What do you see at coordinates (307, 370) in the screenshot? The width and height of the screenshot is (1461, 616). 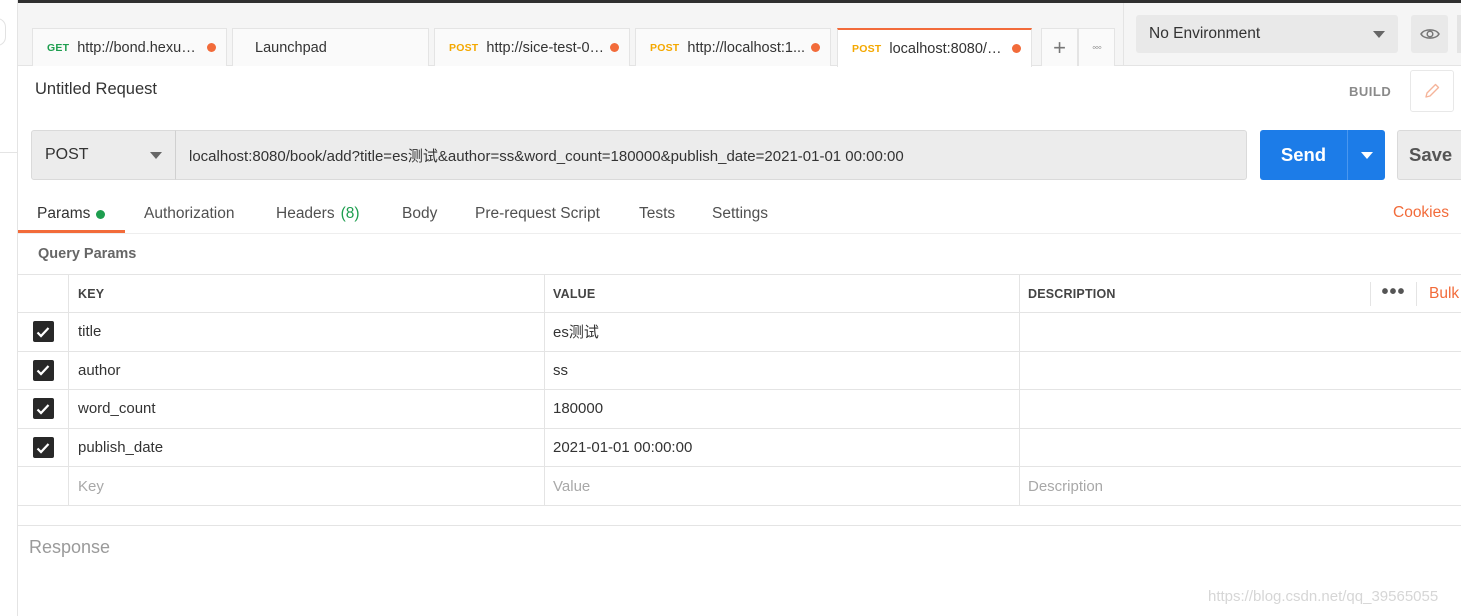 I see `param-key: author` at bounding box center [307, 370].